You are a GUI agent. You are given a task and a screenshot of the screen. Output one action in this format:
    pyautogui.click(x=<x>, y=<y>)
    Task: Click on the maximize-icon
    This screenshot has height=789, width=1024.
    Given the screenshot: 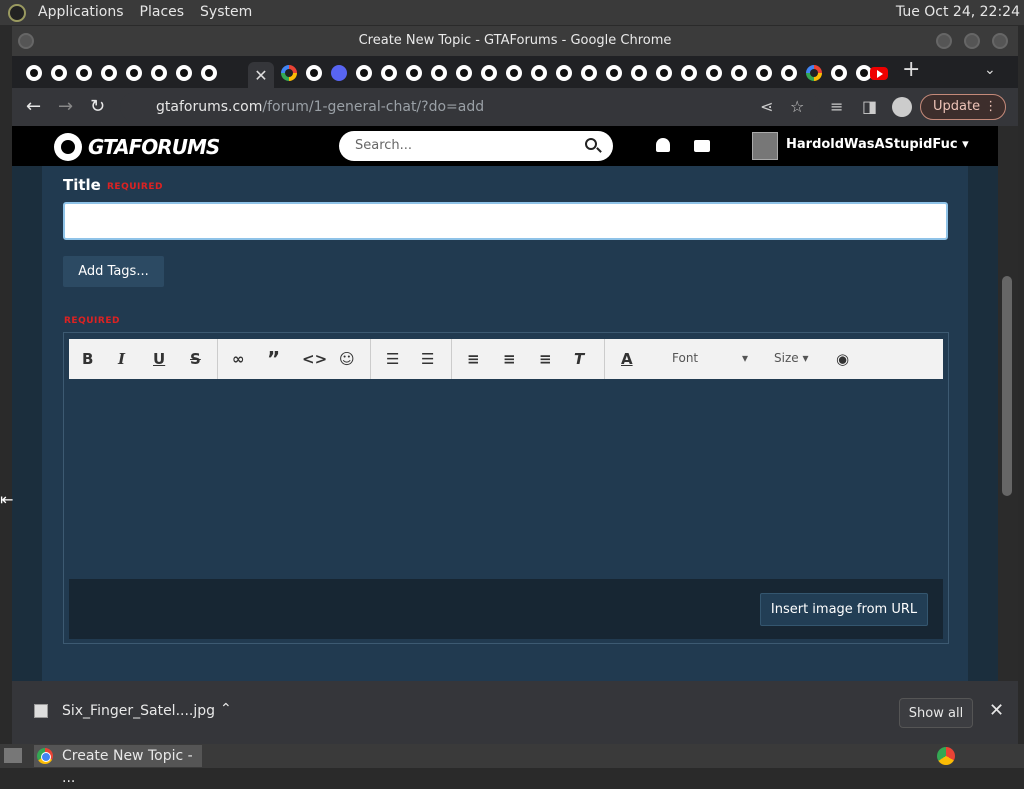 What is the action you would take?
    pyautogui.click(x=972, y=41)
    